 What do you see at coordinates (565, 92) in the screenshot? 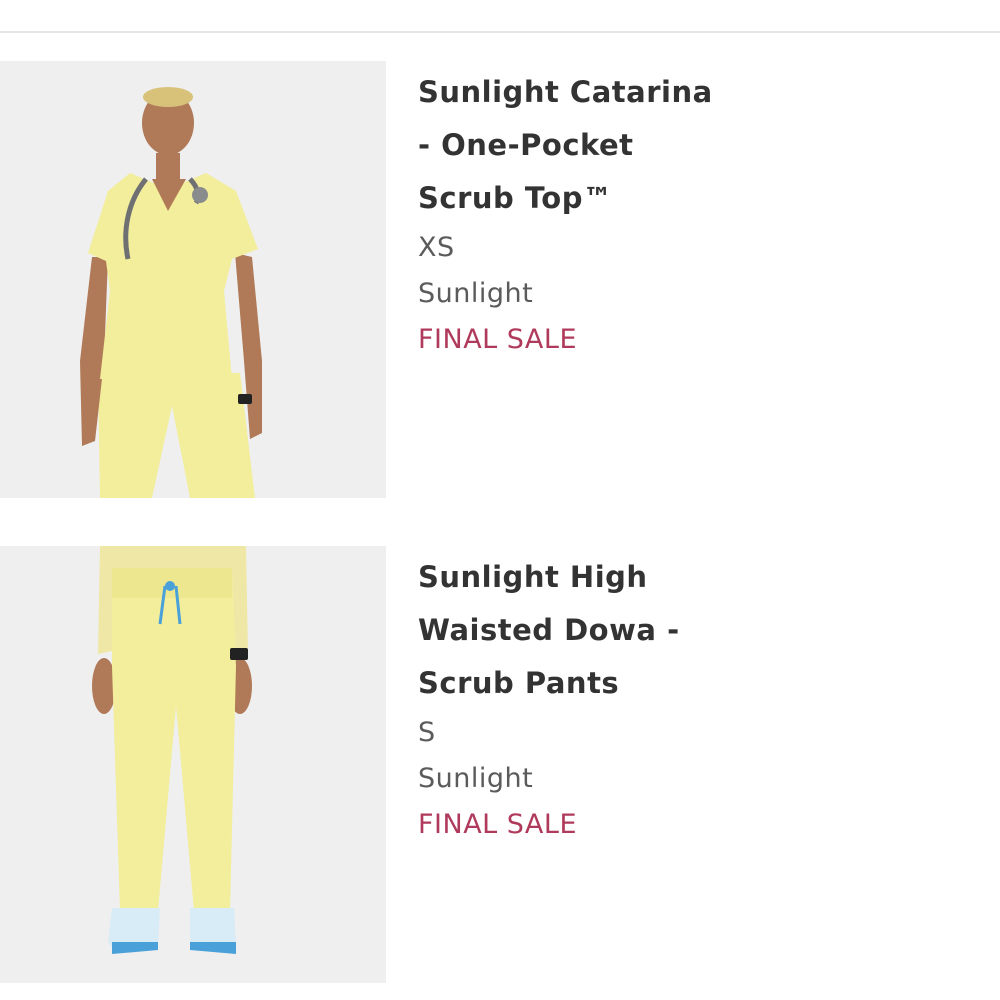
I see `product-title-line: Sunlight Catarina` at bounding box center [565, 92].